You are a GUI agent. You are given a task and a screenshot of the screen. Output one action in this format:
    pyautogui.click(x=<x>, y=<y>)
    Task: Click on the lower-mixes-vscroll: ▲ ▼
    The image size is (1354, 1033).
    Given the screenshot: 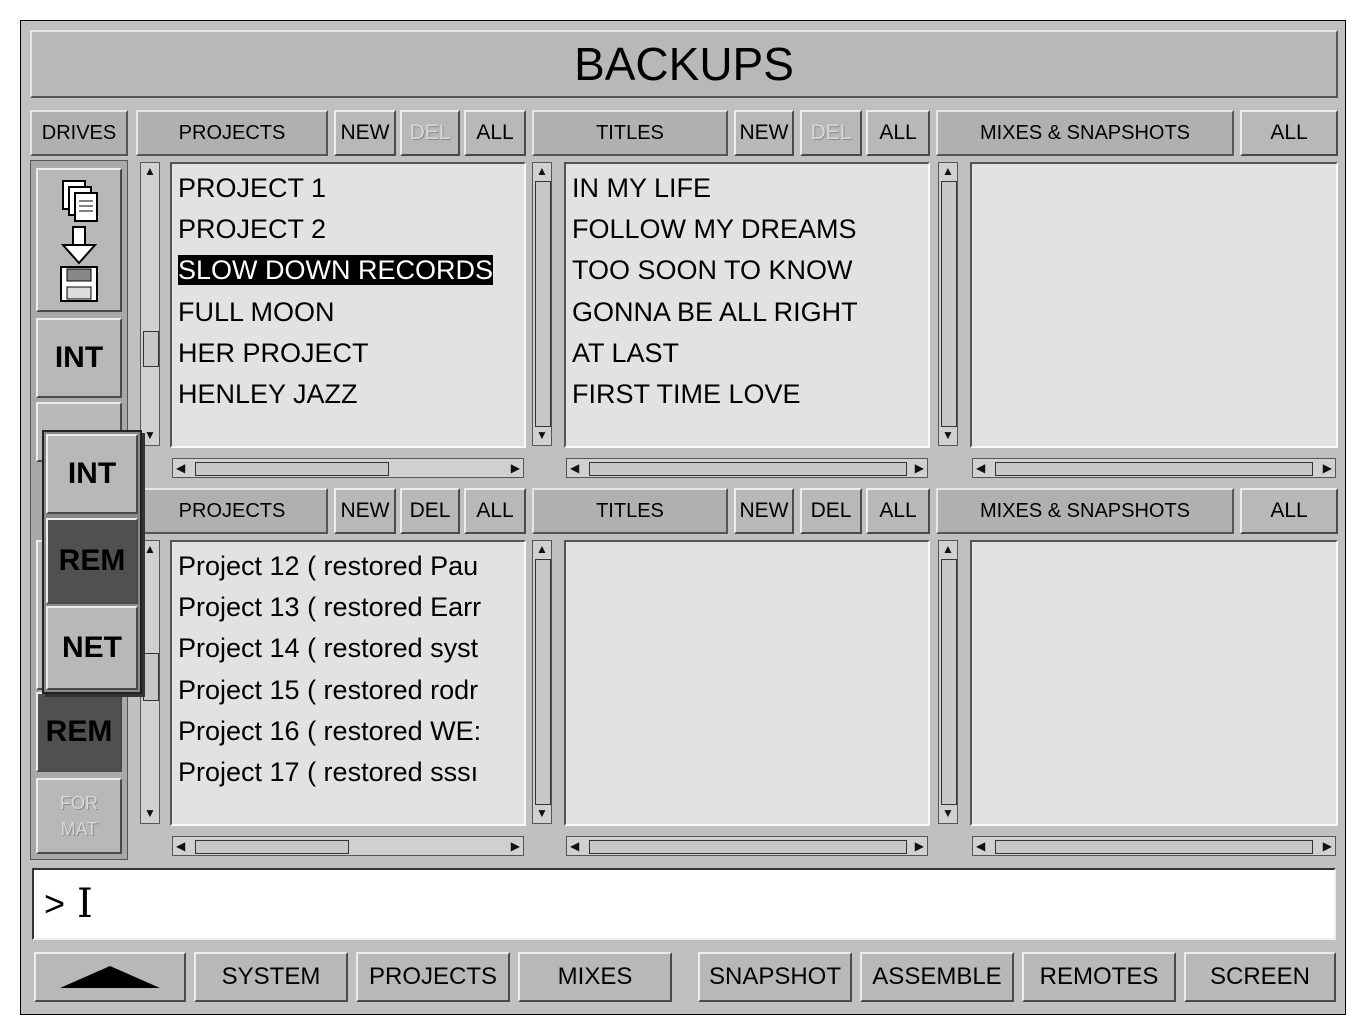 What is the action you would take?
    pyautogui.click(x=948, y=682)
    